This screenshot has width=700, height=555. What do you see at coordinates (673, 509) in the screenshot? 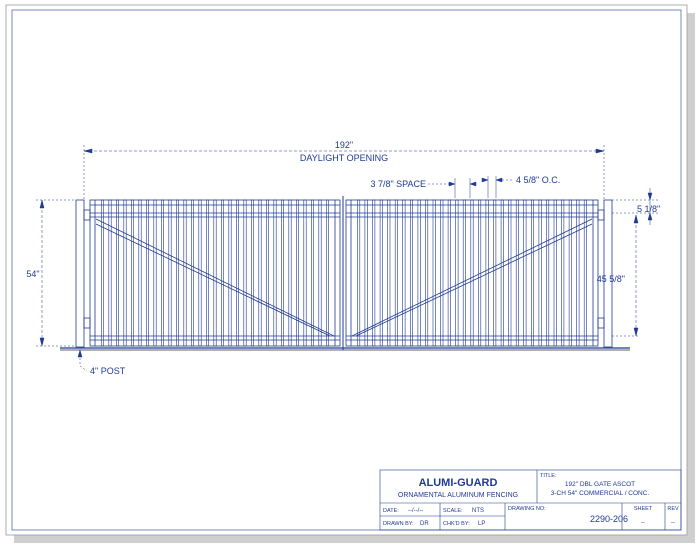
I see `rev-label: REV` at bounding box center [673, 509].